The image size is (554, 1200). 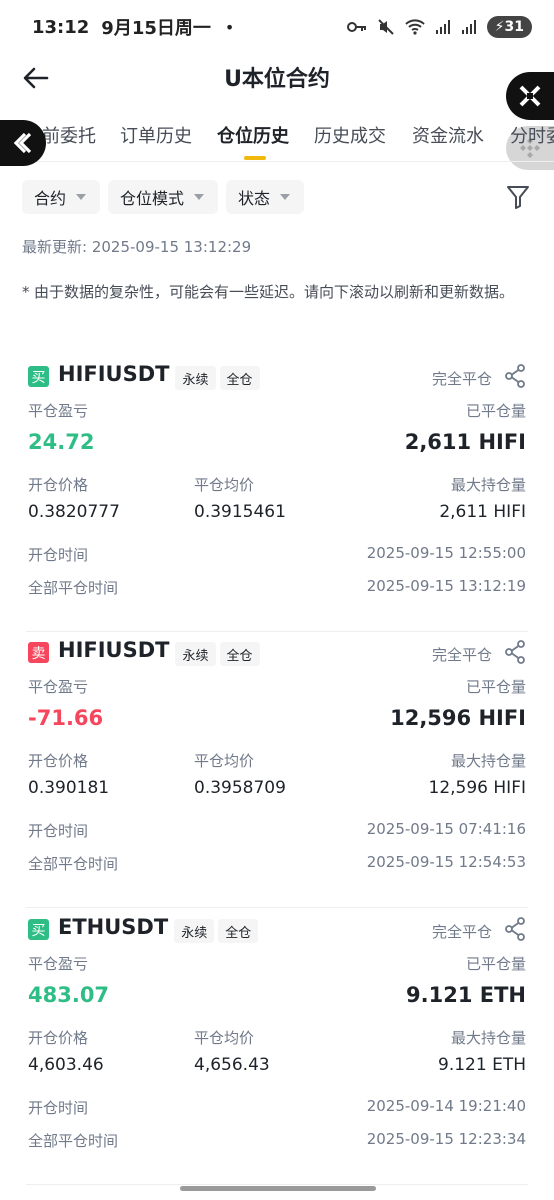 What do you see at coordinates (514, 27) in the screenshot?
I see `battery-level: 31` at bounding box center [514, 27].